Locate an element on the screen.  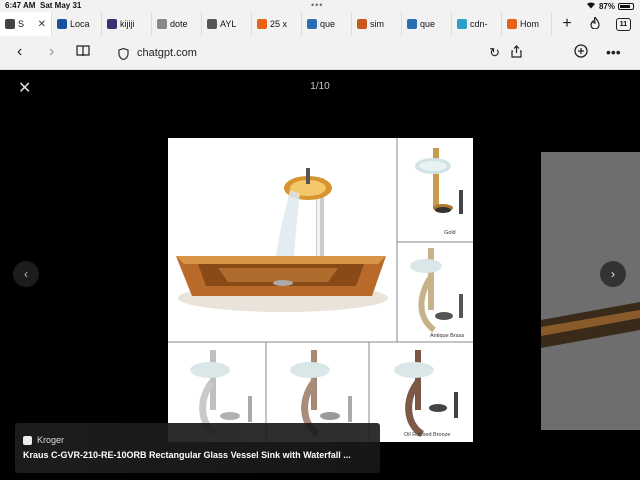
tab-label: Hom is located at coordinates (530, 24).